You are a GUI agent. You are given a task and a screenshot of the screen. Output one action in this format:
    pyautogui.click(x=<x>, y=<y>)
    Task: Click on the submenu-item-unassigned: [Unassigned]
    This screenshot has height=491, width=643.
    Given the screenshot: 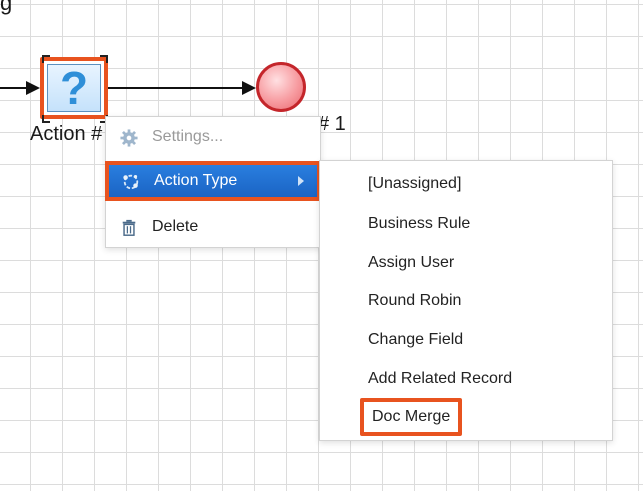 What is the action you would take?
    pyautogui.click(x=414, y=184)
    